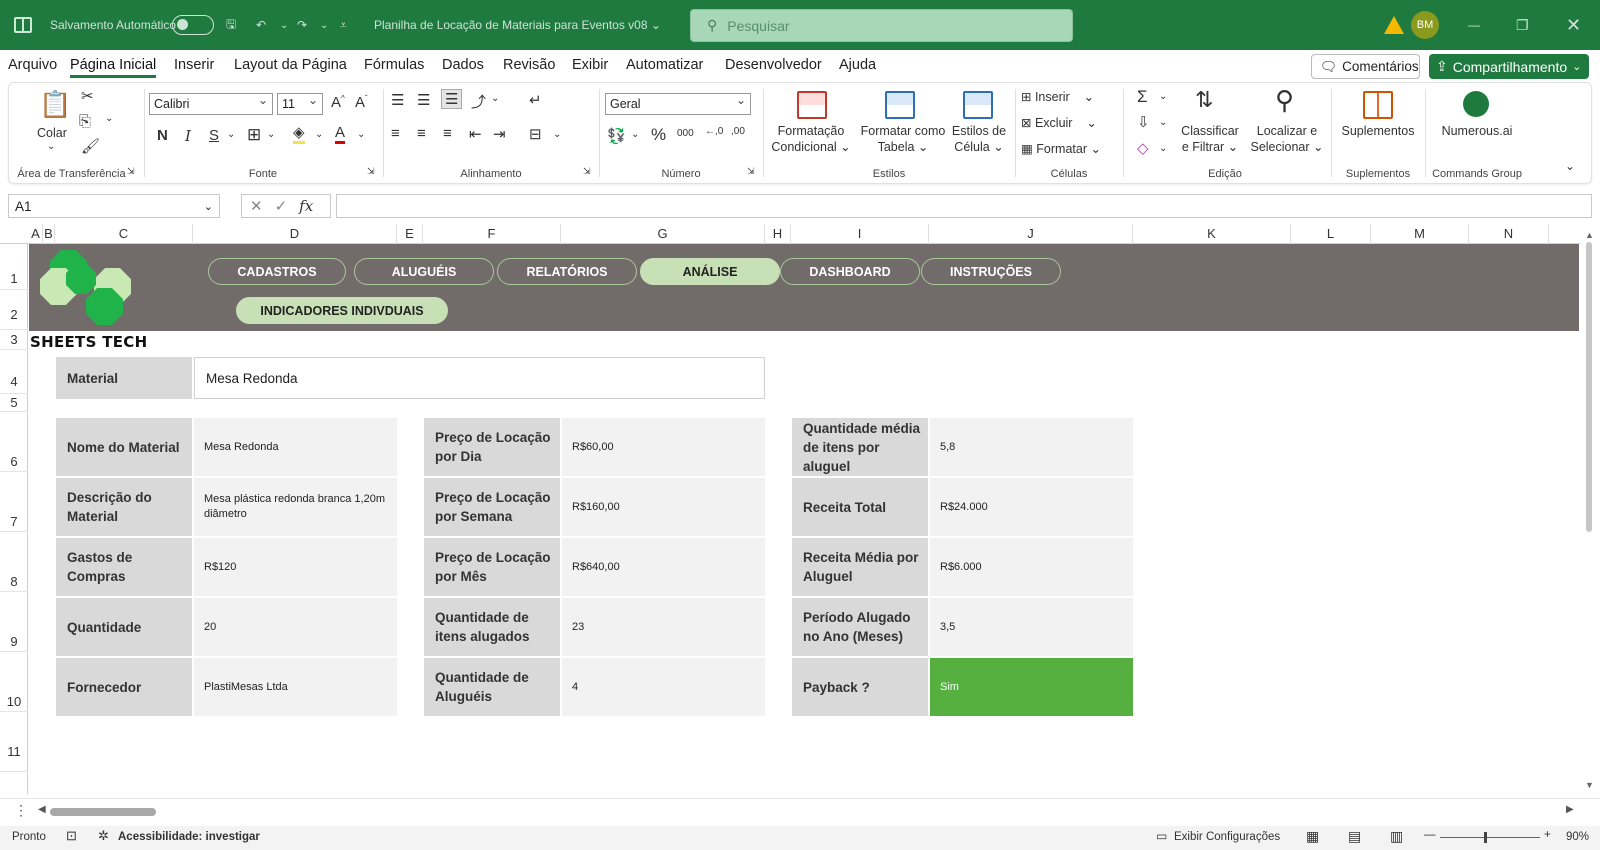 Image resolution: width=1600 pixels, height=850 pixels. Describe the element at coordinates (271, 134) in the screenshot. I see `borders-dropdown-icon: ⌄` at that location.